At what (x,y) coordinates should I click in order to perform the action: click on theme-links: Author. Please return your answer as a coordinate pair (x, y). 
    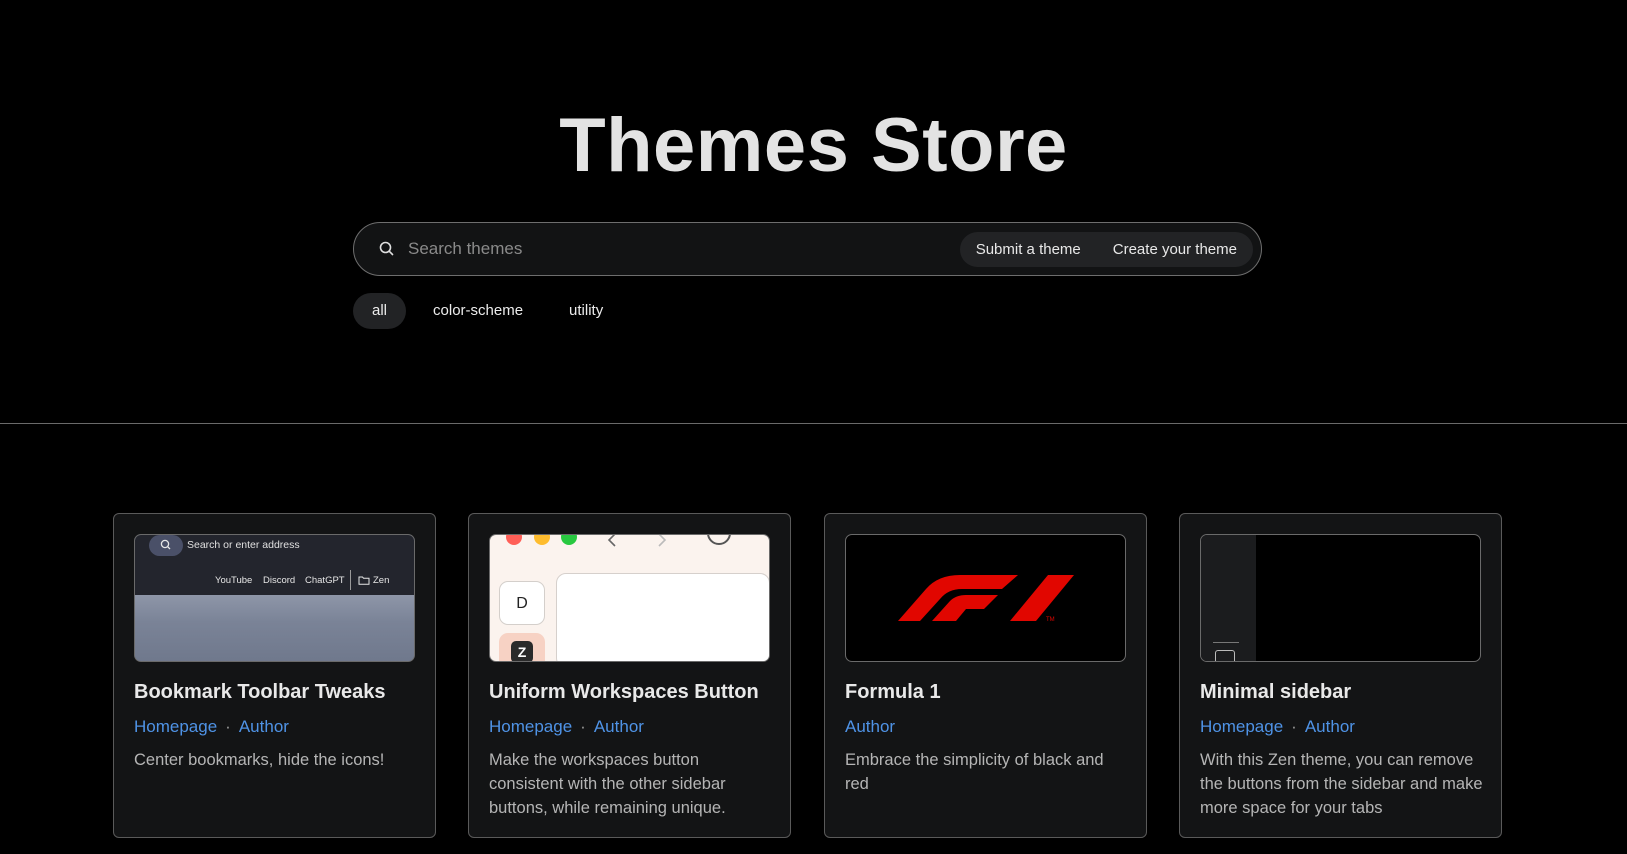
    Looking at the image, I should click on (870, 727).